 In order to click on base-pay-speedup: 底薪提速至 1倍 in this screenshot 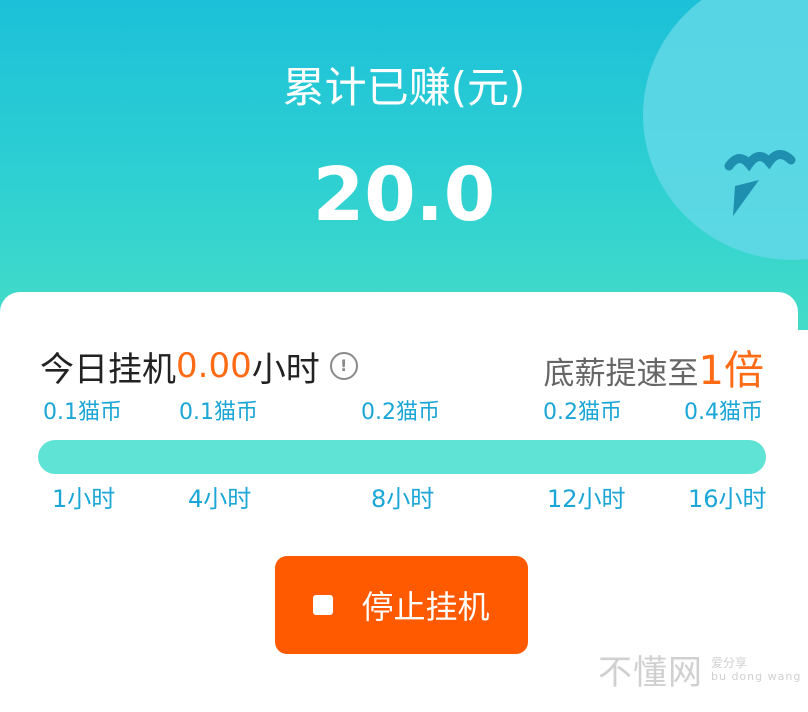, I will do `click(654, 366)`.